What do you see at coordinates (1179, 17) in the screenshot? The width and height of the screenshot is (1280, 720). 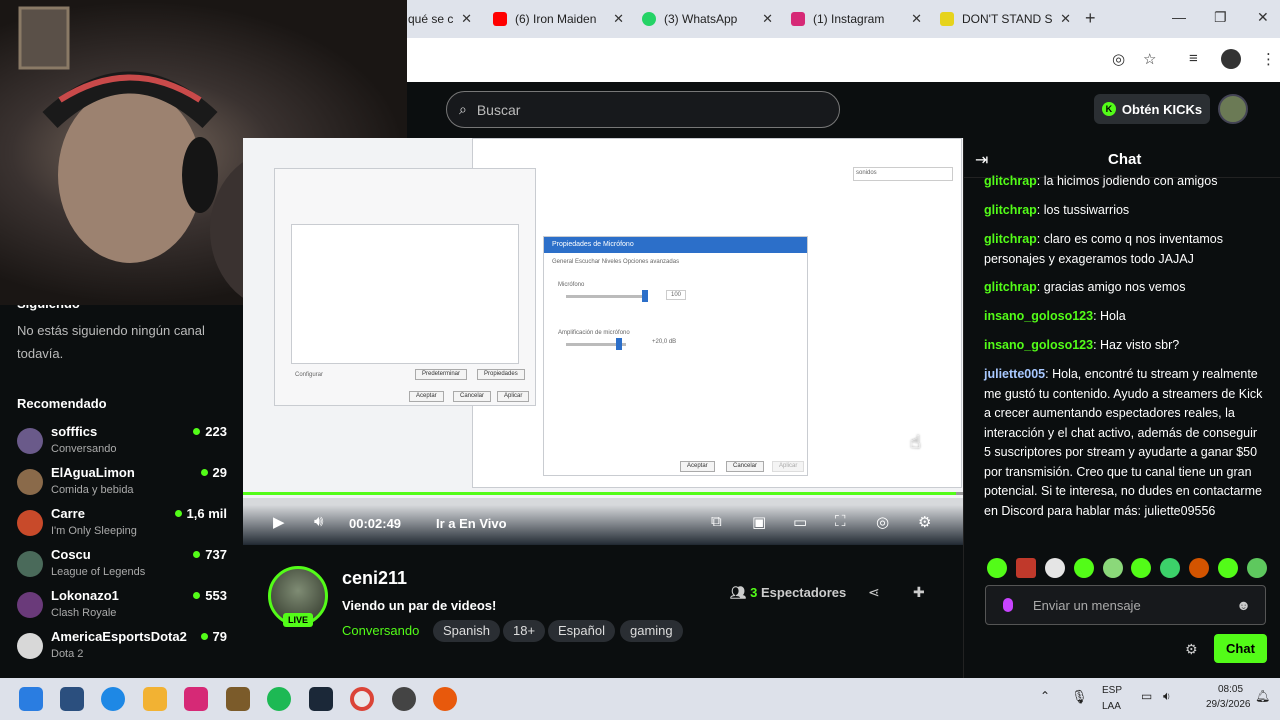 I see `minimize-icon: —` at bounding box center [1179, 17].